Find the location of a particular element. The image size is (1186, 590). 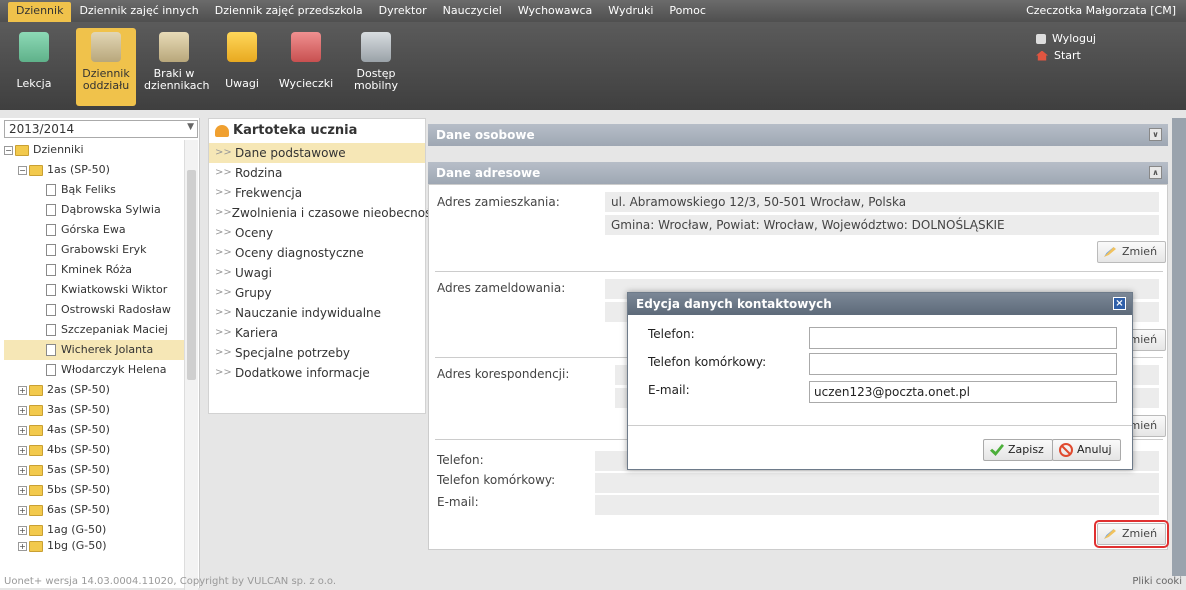

menu-wychowawca: Wychowawca is located at coordinates (555, 11).